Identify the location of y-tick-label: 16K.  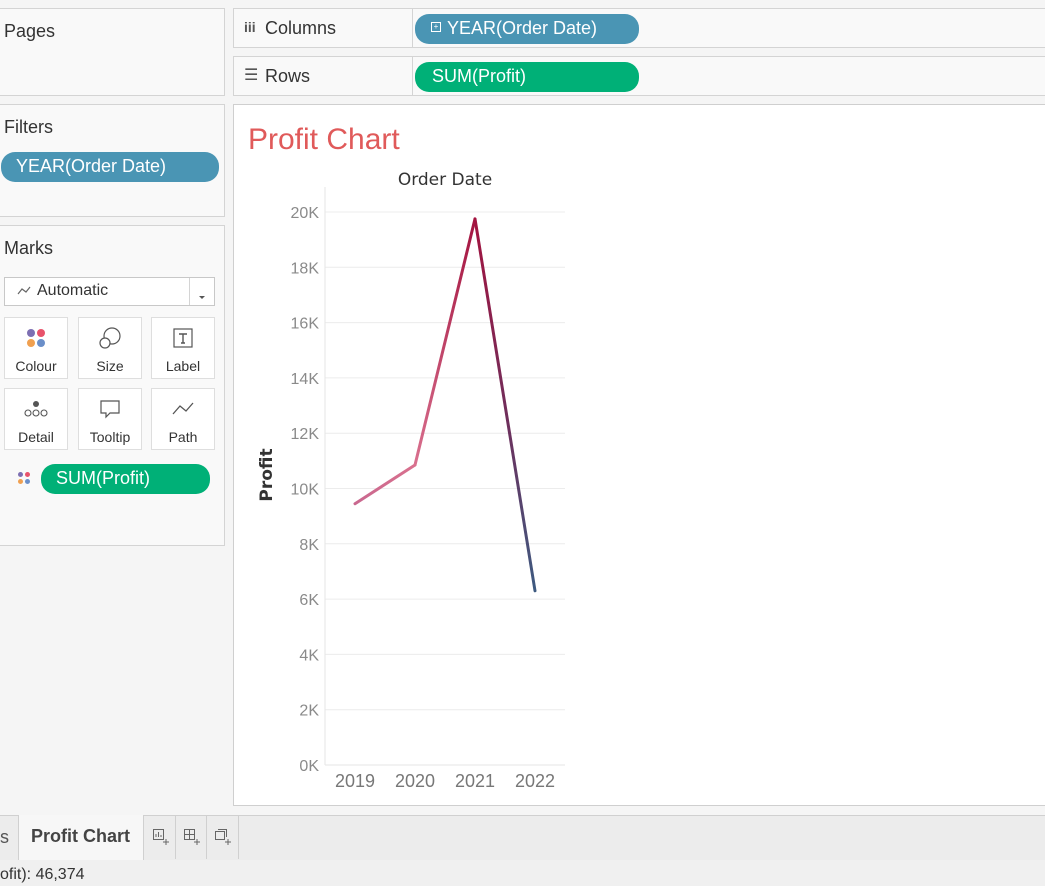
(305, 324).